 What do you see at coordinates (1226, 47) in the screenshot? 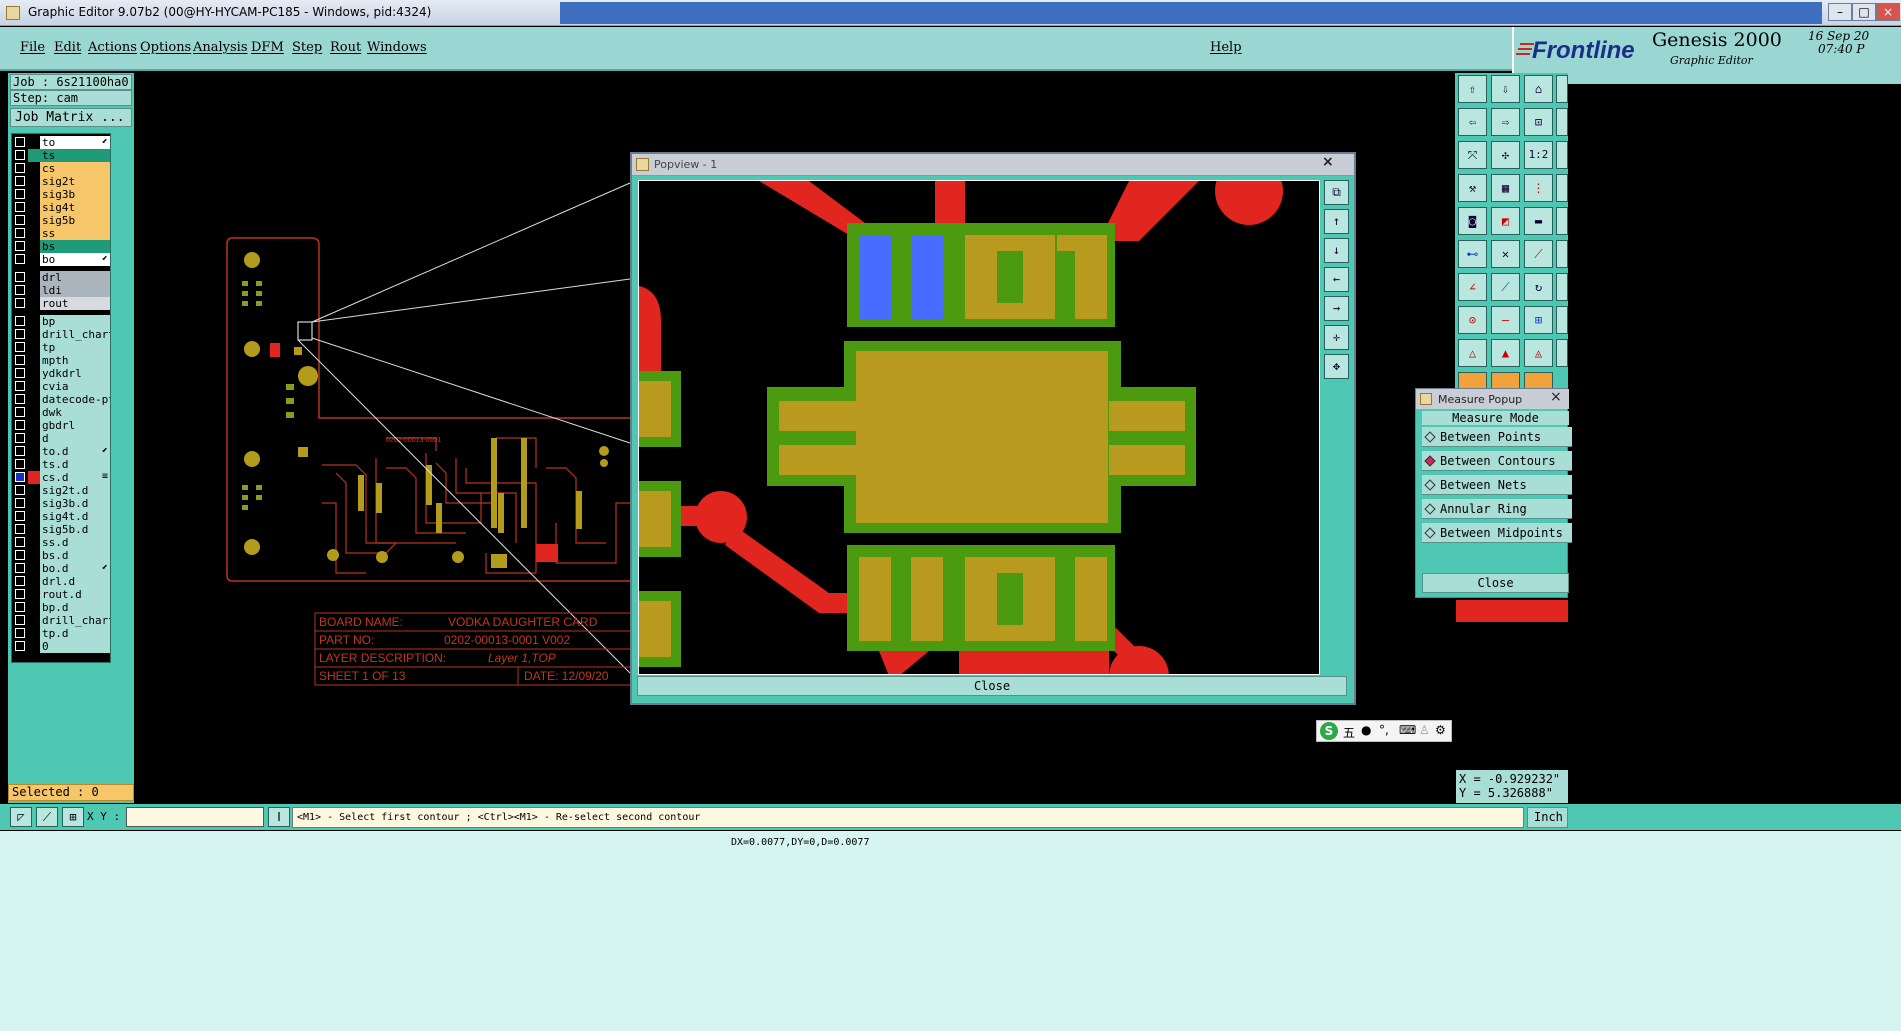
I see `menu-help: Help` at bounding box center [1226, 47].